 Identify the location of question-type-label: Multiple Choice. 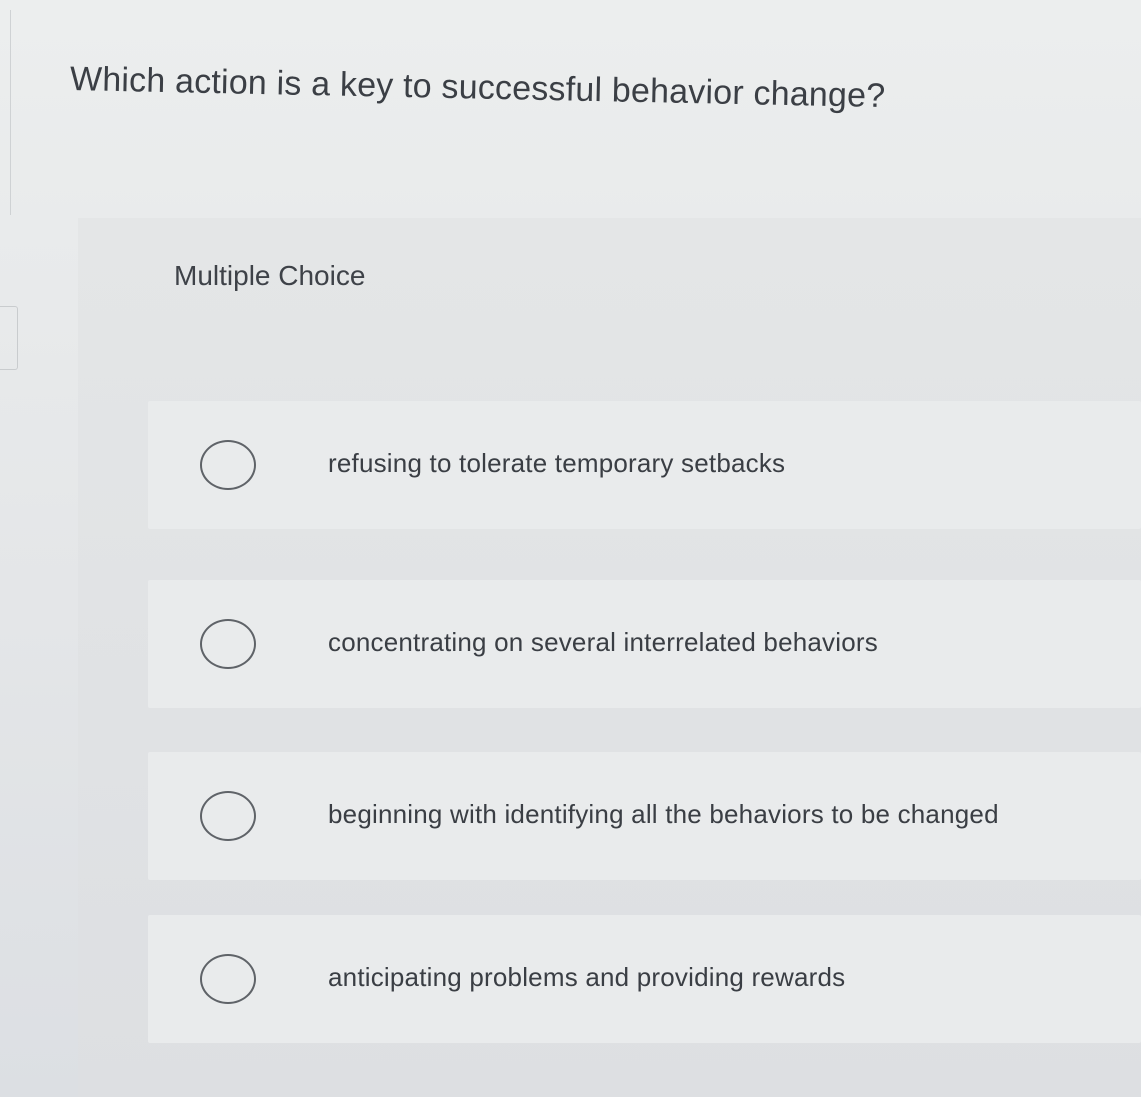
(270, 275).